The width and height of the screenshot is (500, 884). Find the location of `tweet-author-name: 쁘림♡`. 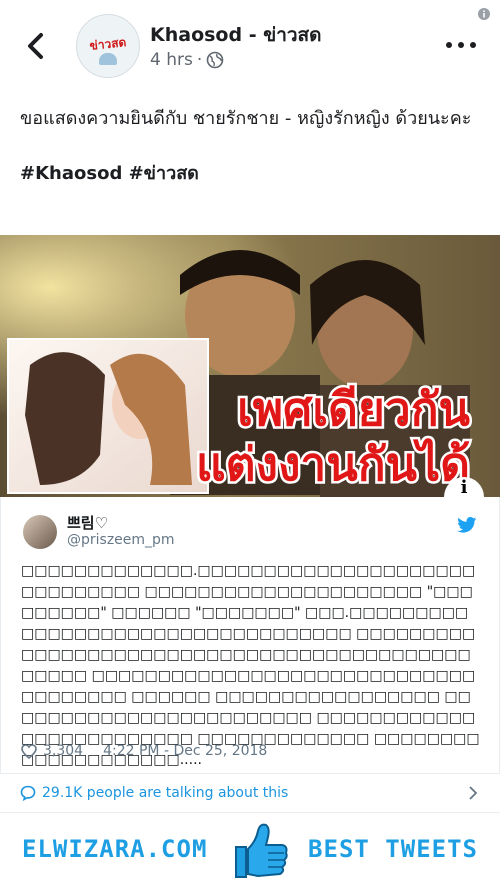

tweet-author-name: 쁘림♡ is located at coordinates (87, 522).